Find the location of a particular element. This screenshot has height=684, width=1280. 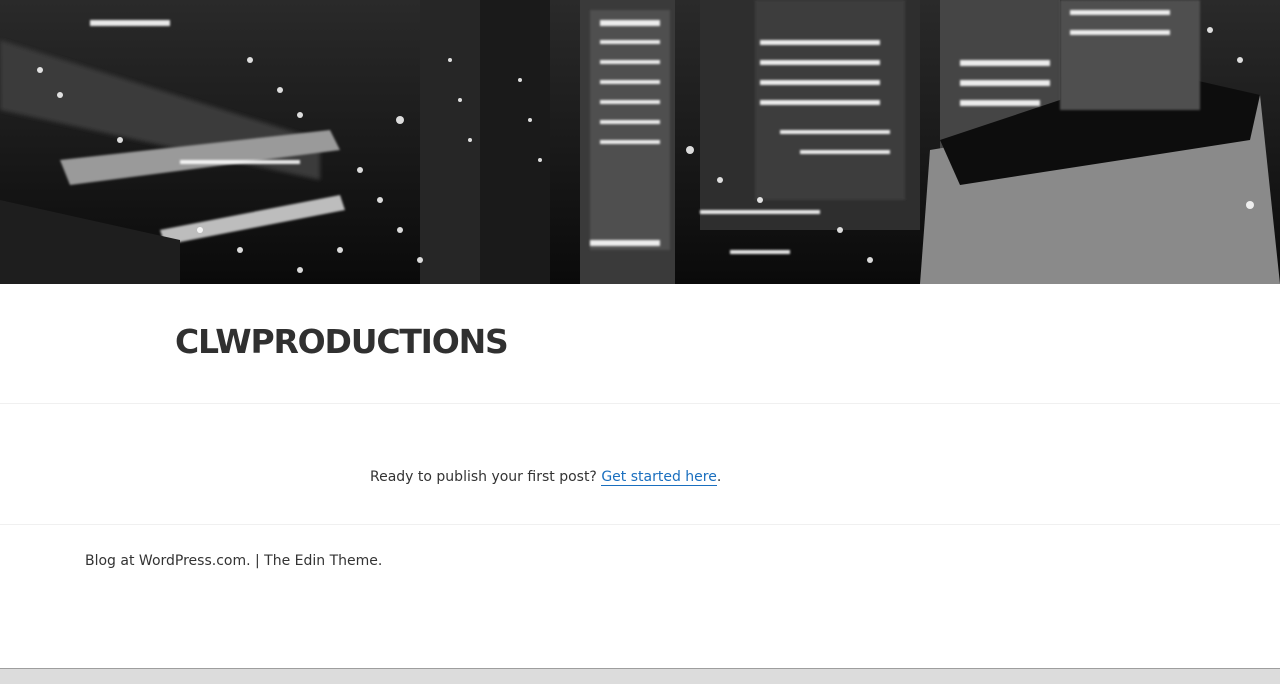

get-started-link: Get started here is located at coordinates (659, 477).